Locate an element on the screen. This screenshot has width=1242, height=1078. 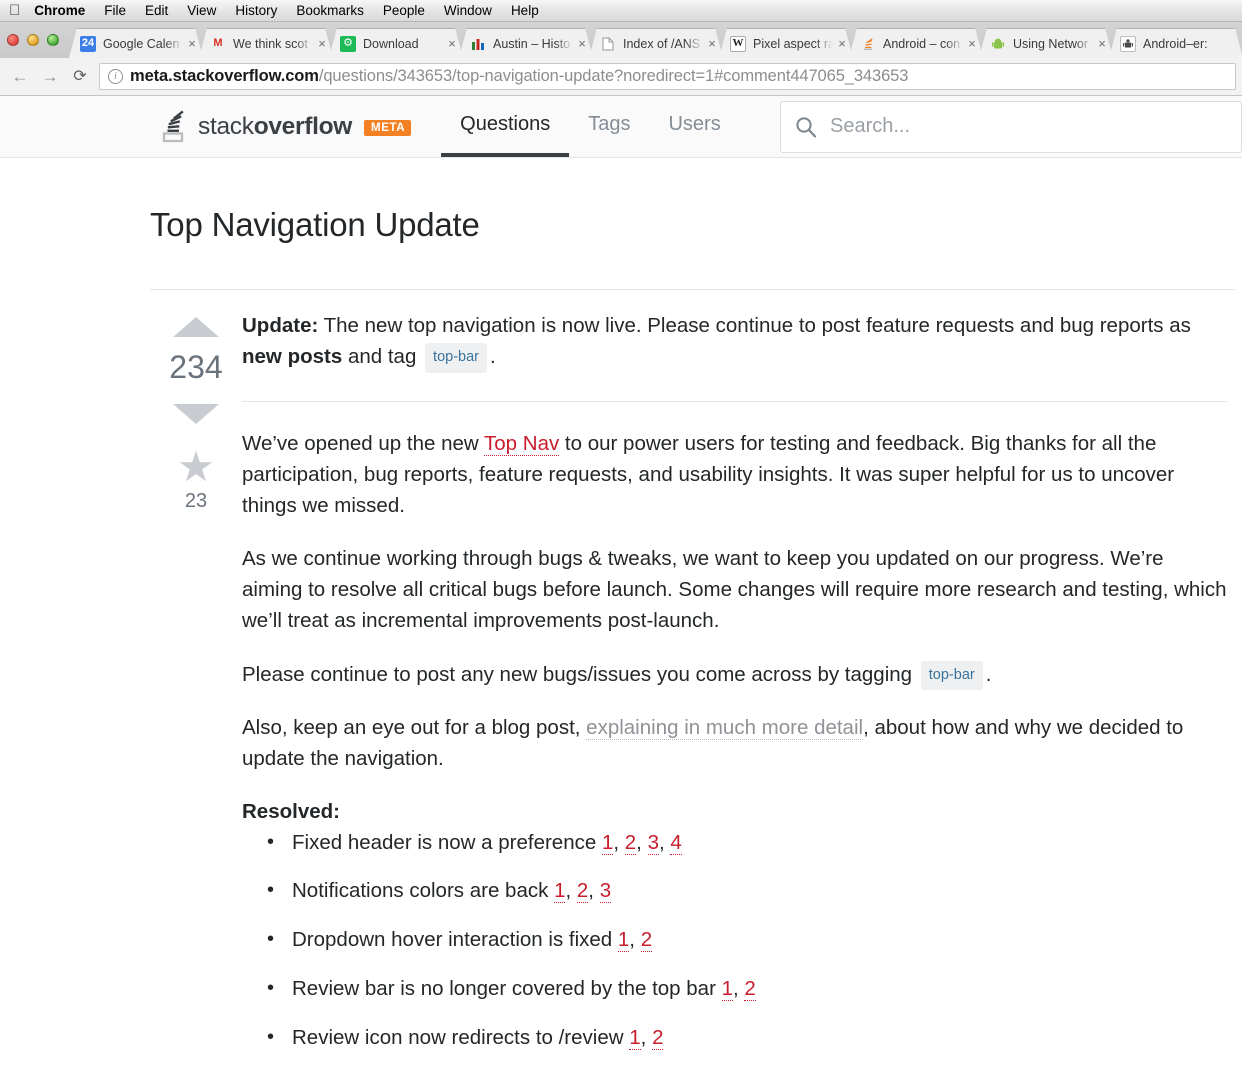
downvote-arrow-icon is located at coordinates (196, 414).